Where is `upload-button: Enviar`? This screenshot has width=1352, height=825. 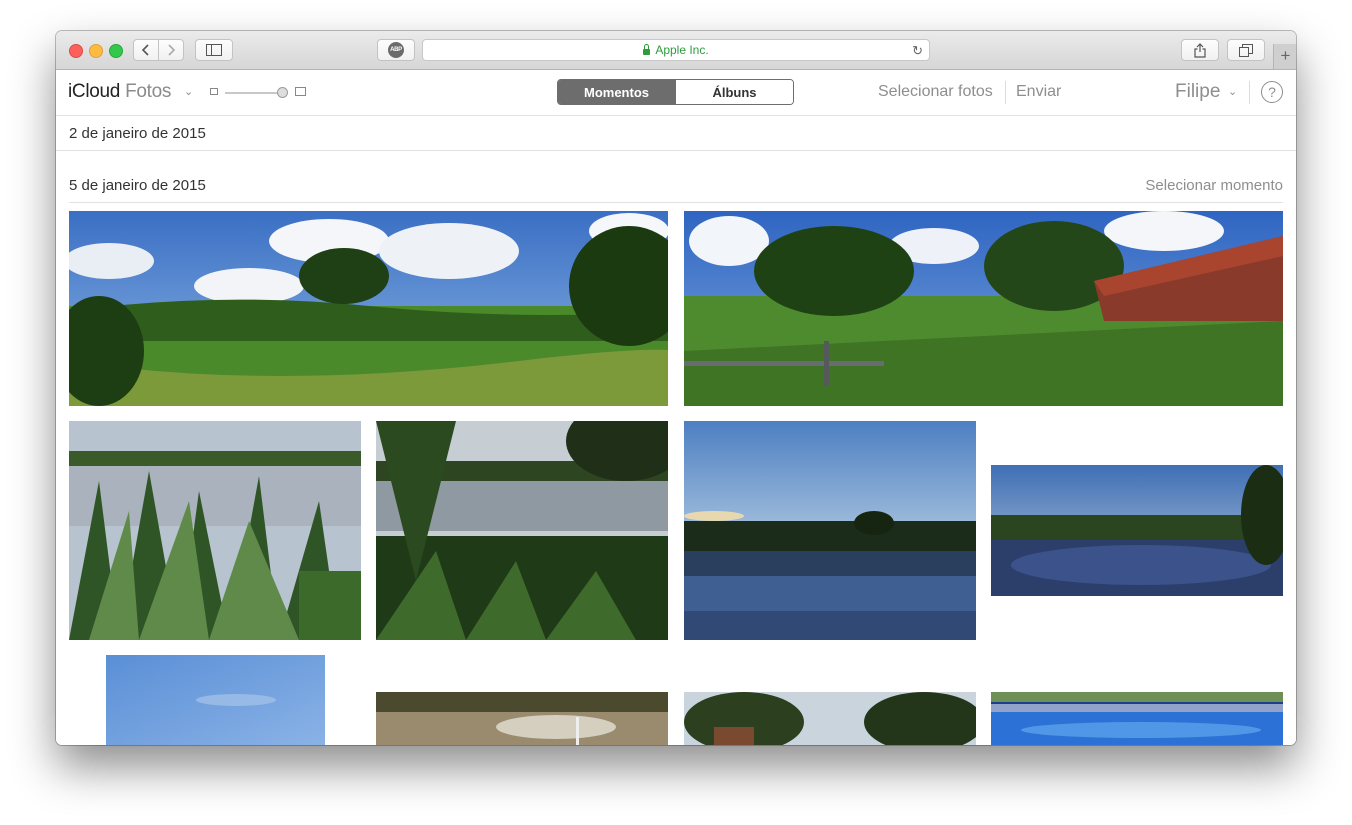 upload-button: Enviar is located at coordinates (1038, 92).